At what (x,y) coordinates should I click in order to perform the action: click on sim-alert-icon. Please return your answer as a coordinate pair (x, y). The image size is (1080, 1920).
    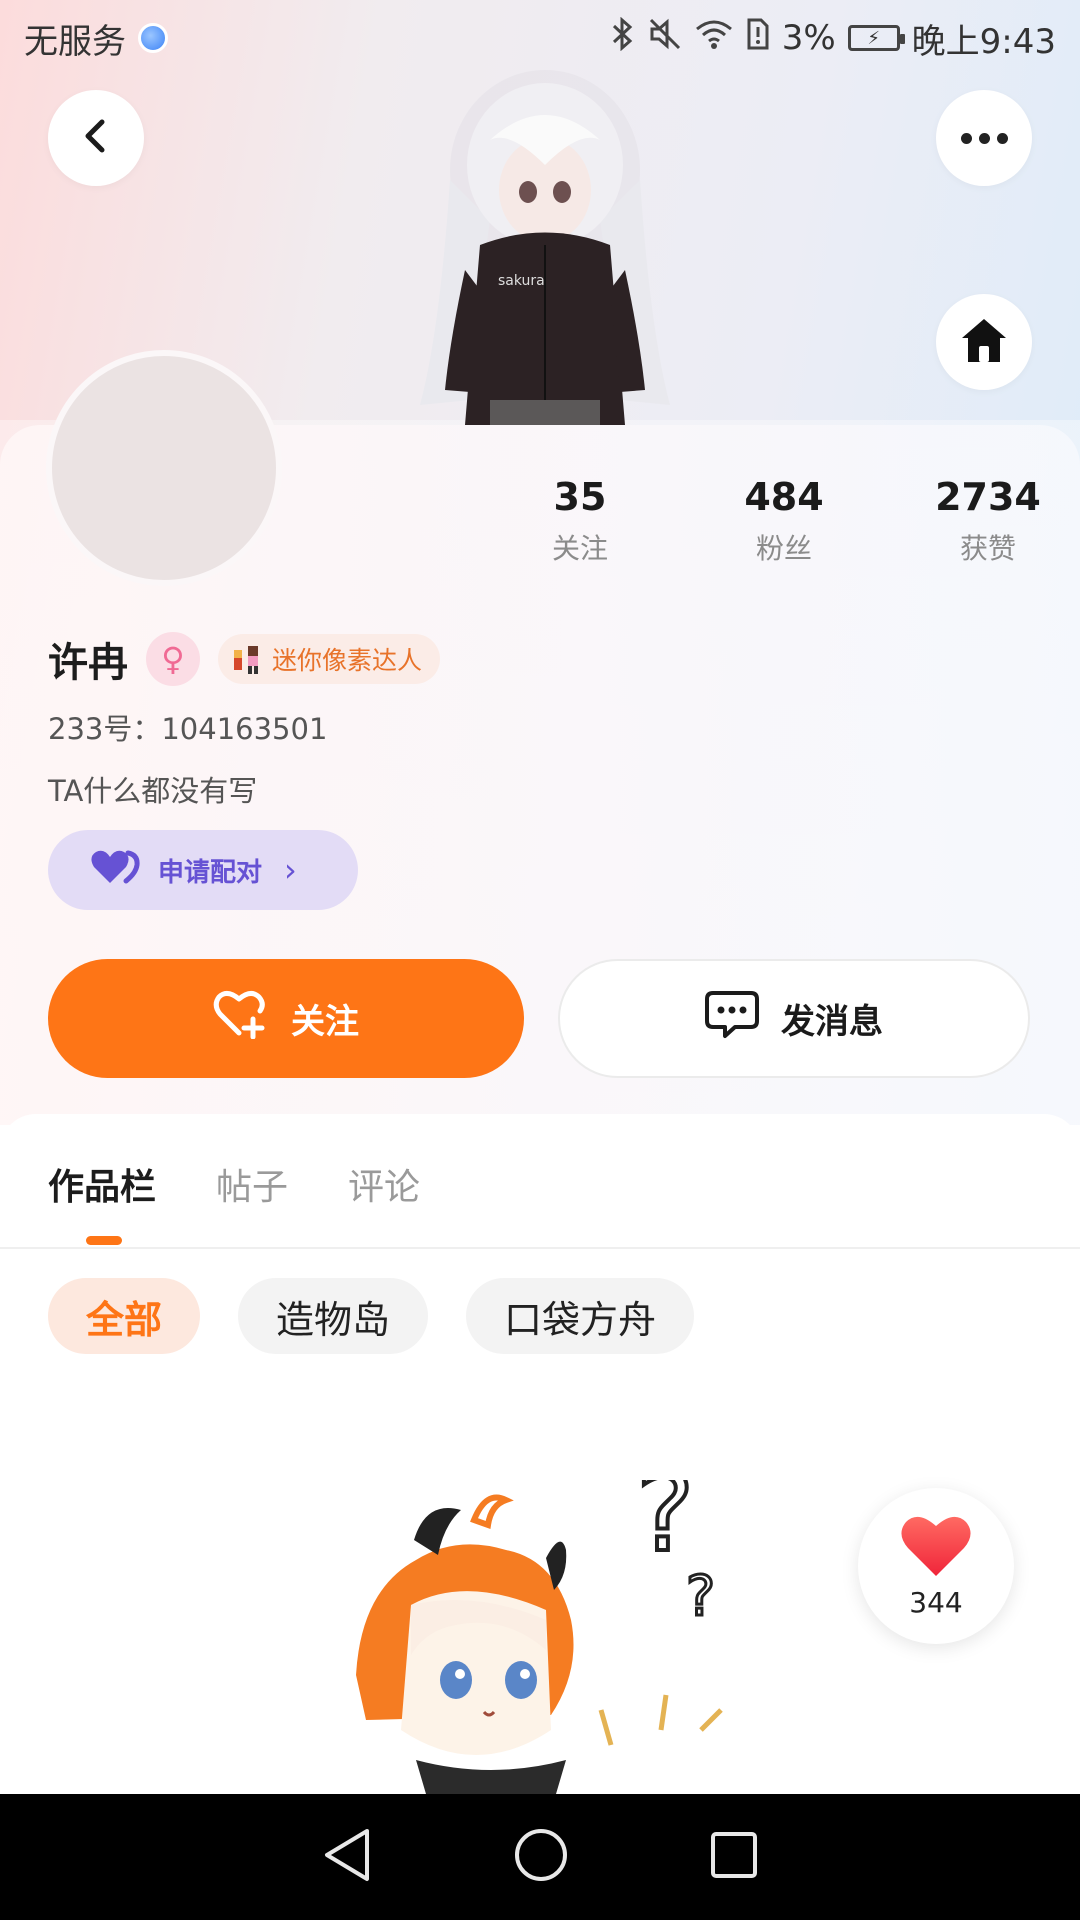
    Looking at the image, I should click on (758, 38).